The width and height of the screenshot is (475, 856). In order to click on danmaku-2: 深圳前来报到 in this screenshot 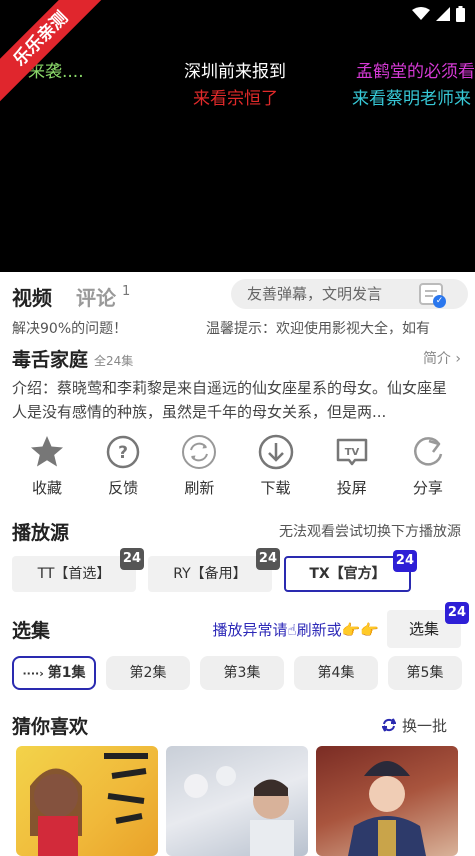, I will do `click(235, 72)`.